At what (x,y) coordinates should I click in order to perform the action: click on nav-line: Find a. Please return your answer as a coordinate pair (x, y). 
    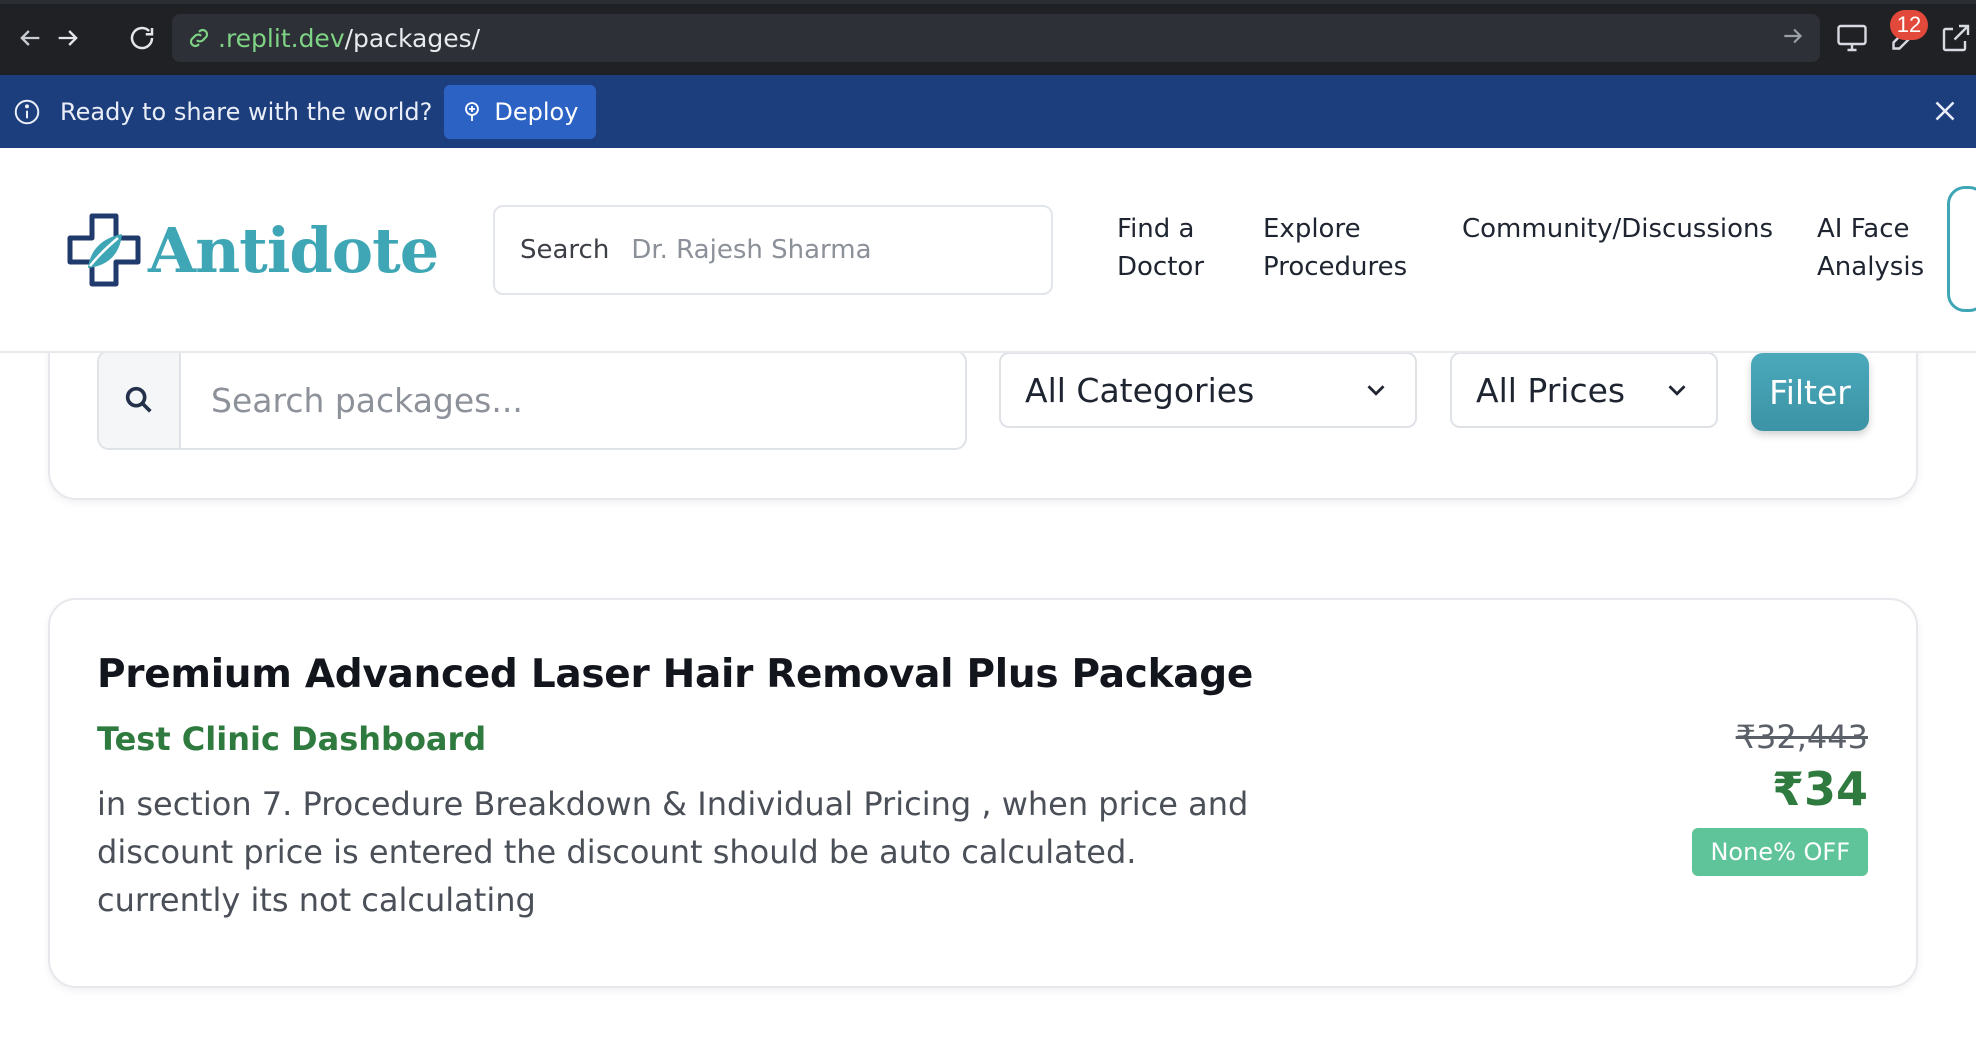
    Looking at the image, I should click on (1156, 229).